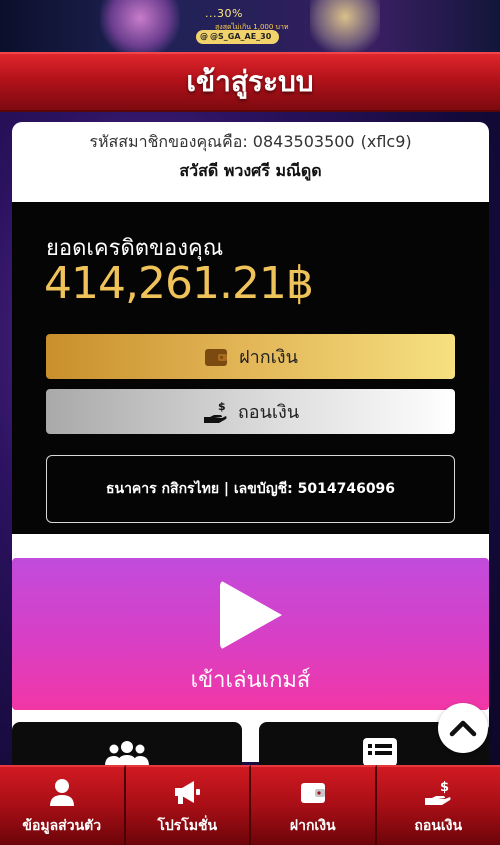 Image resolution: width=500 pixels, height=845 pixels. Describe the element at coordinates (380, 752) in the screenshot. I see `list-icon` at that location.